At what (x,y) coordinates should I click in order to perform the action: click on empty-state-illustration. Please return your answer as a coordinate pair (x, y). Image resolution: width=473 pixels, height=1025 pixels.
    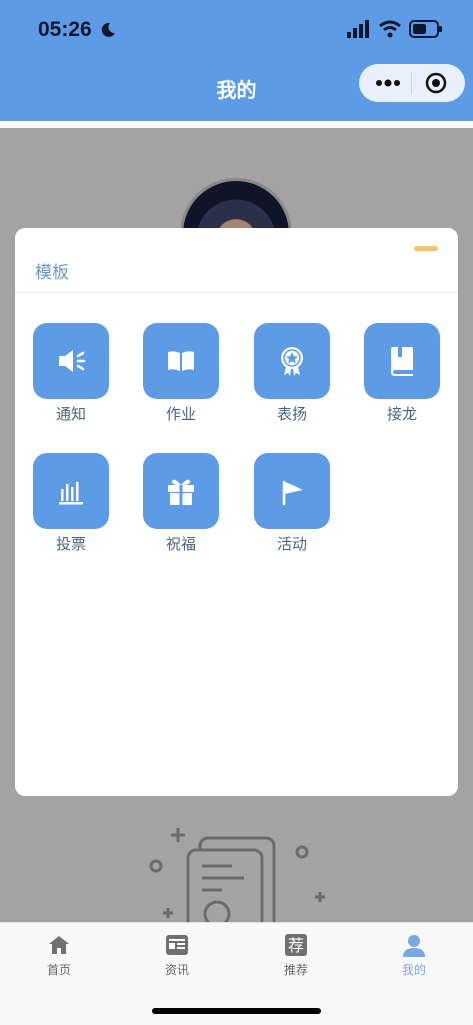
    Looking at the image, I should click on (237, 875).